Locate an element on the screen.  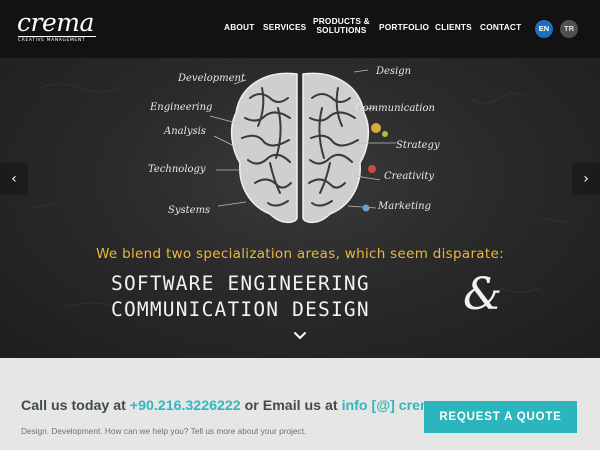
nav-products-line2: SOLUTIONS is located at coordinates (341, 30).